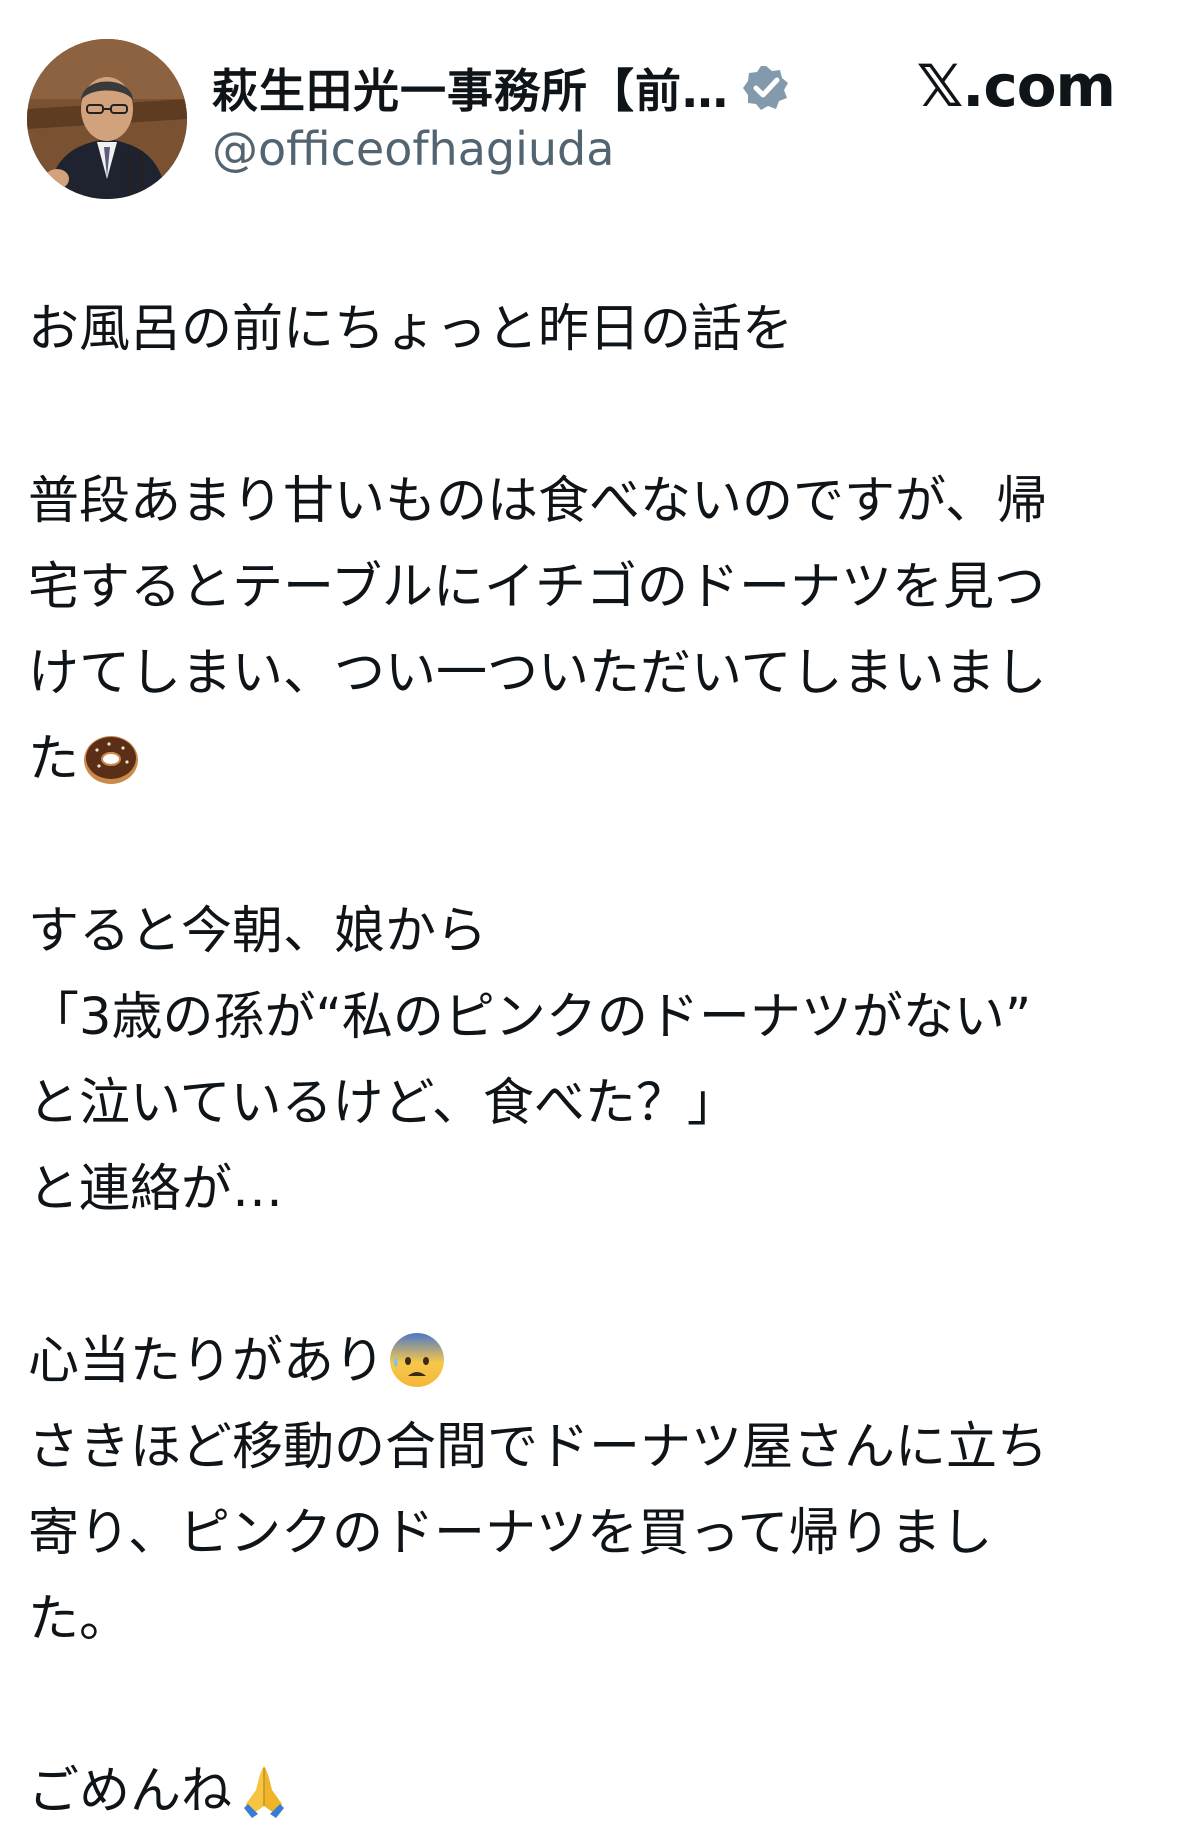 This screenshot has width=1179, height=1840. I want to click on avatar, so click(107, 119).